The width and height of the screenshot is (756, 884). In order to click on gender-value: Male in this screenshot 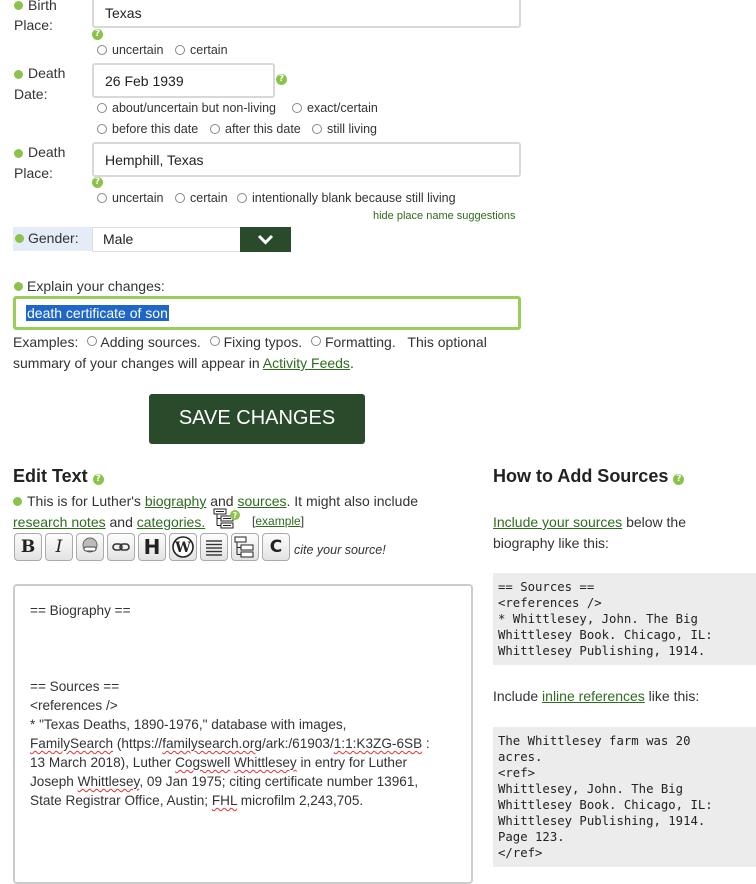, I will do `click(118, 239)`.